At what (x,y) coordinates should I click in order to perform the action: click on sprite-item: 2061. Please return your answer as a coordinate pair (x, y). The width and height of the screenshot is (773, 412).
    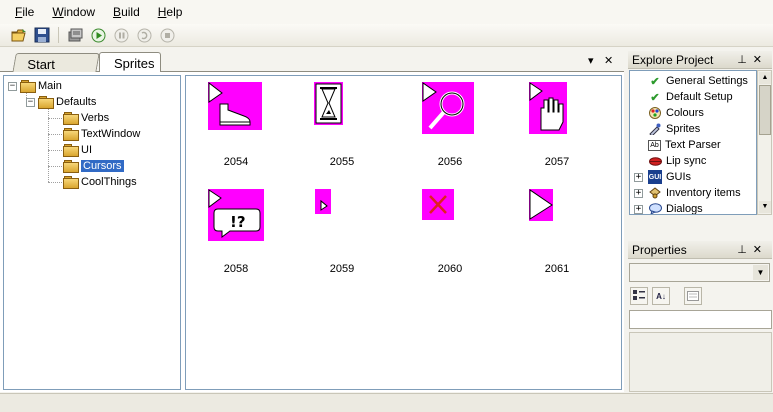
    Looking at the image, I should click on (567, 234).